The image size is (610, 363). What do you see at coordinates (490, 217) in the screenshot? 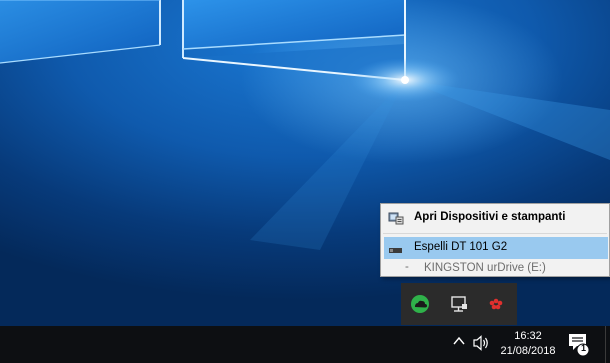
I see `open-devices-printers-label: Apri Dispositivi e stampanti` at bounding box center [490, 217].